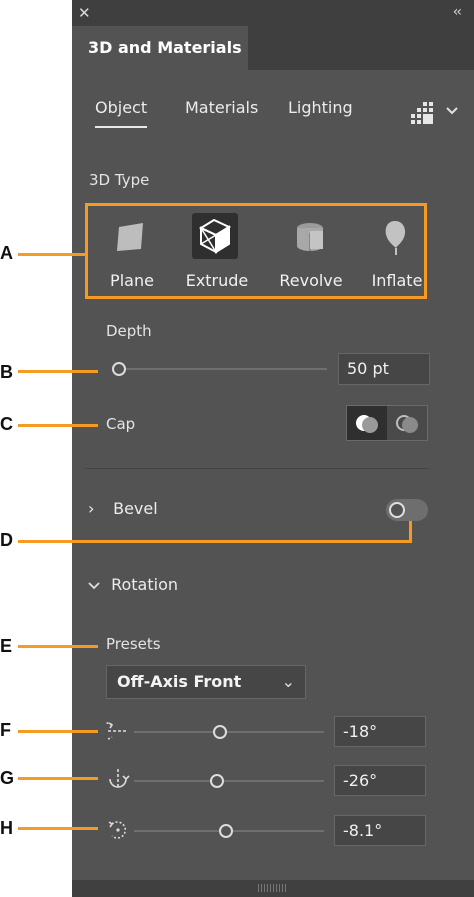  I want to click on type-extrude: Extrude, so click(217, 252).